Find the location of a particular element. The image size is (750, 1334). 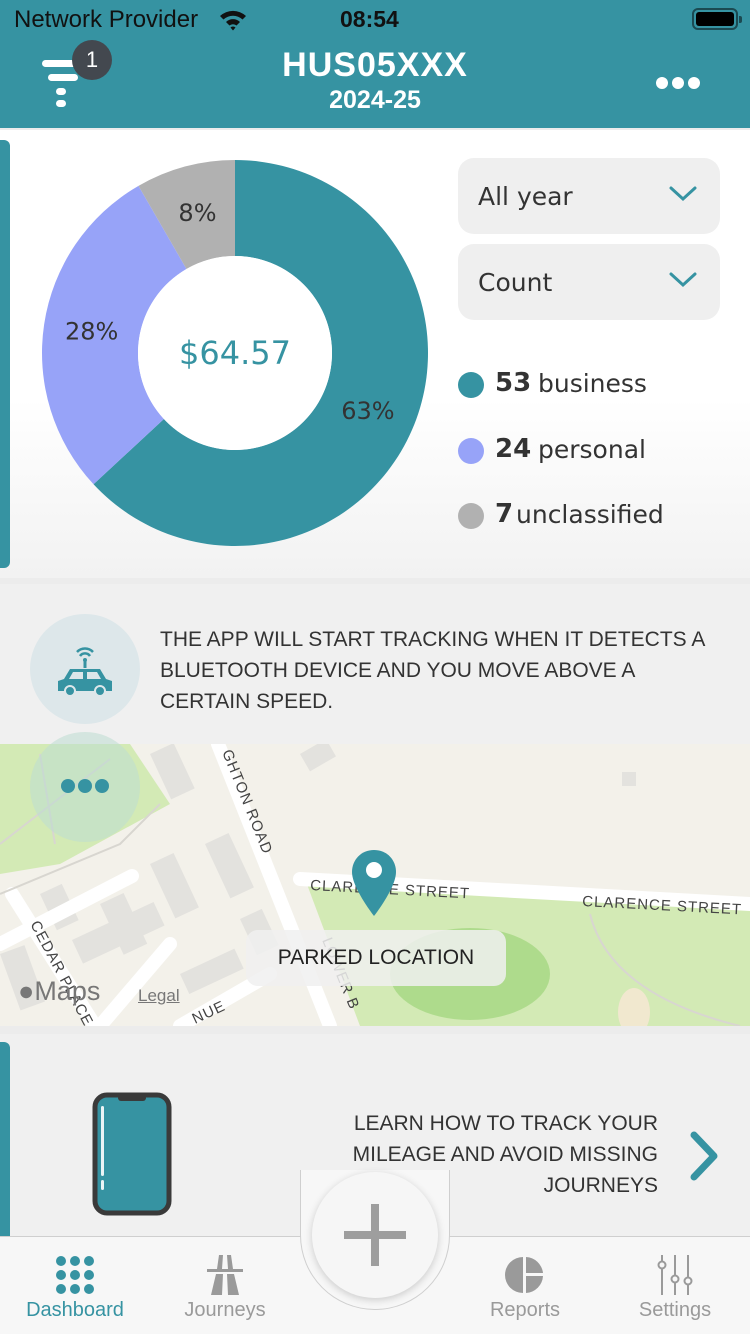

tab-label: Settings is located at coordinates (675, 1310).